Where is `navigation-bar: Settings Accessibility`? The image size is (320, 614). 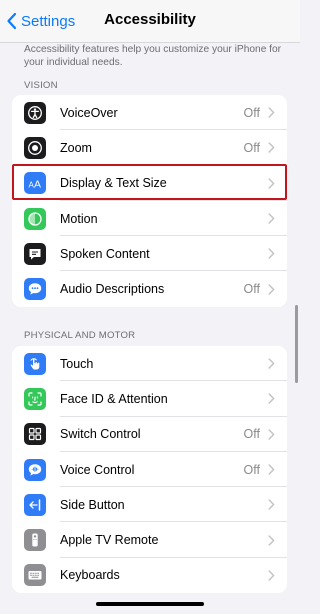 navigation-bar: Settings Accessibility is located at coordinates (150, 21).